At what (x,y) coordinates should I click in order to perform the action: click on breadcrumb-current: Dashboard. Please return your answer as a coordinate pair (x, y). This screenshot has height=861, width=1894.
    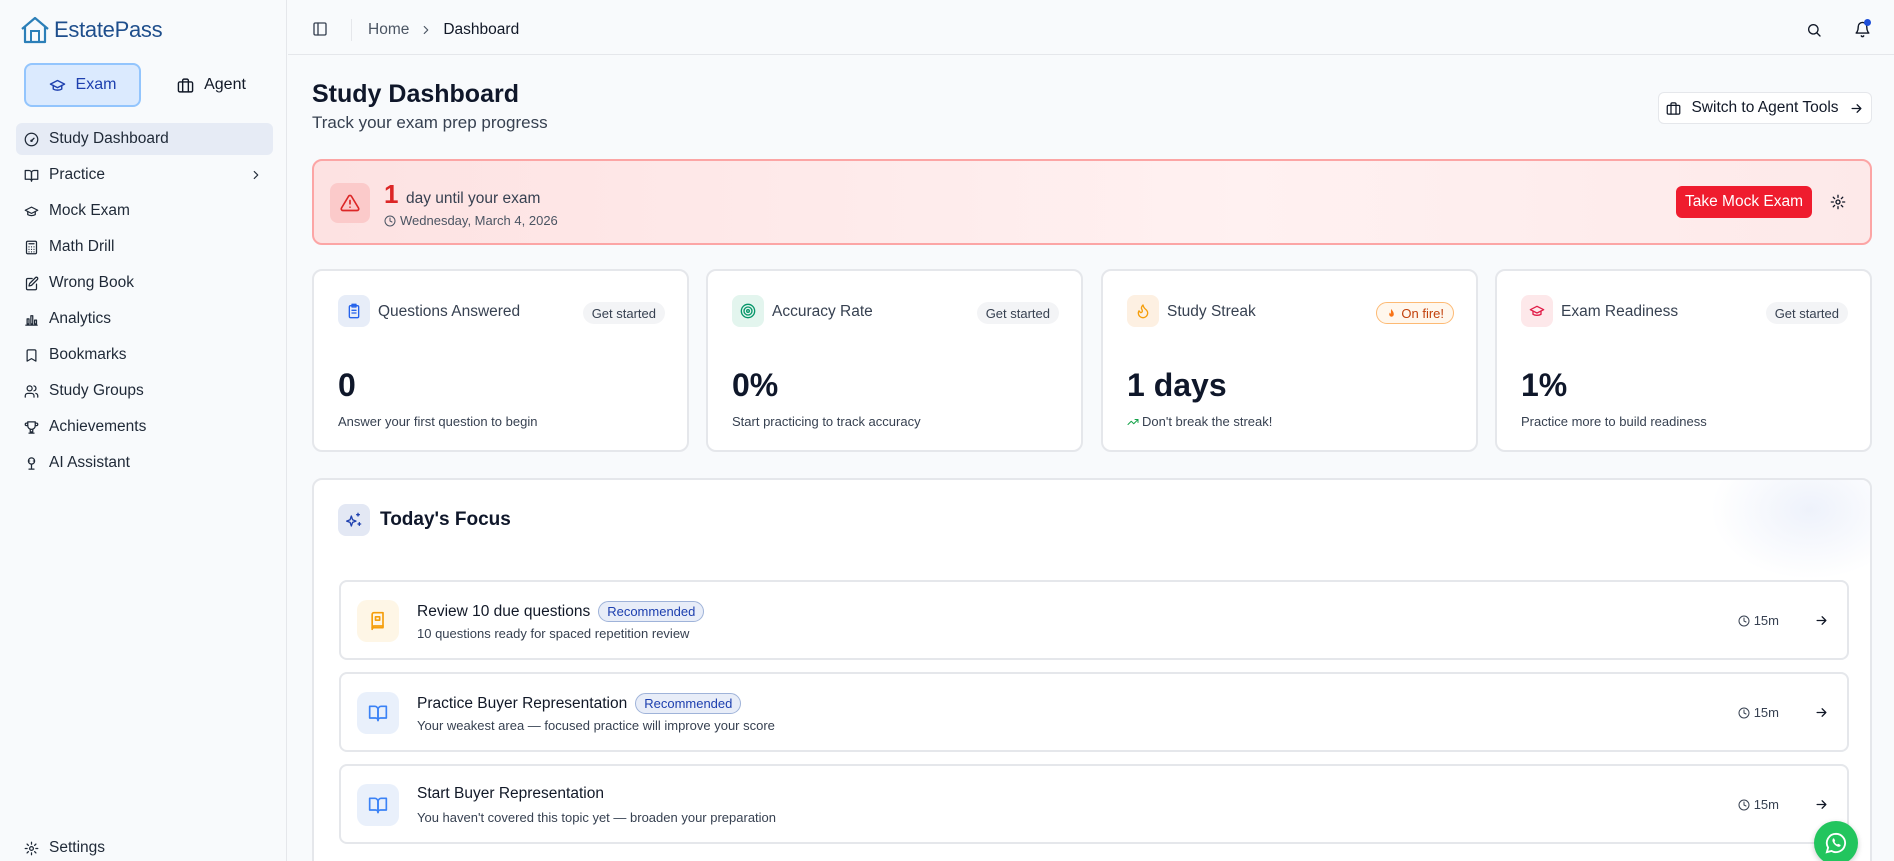
    Looking at the image, I should click on (481, 29).